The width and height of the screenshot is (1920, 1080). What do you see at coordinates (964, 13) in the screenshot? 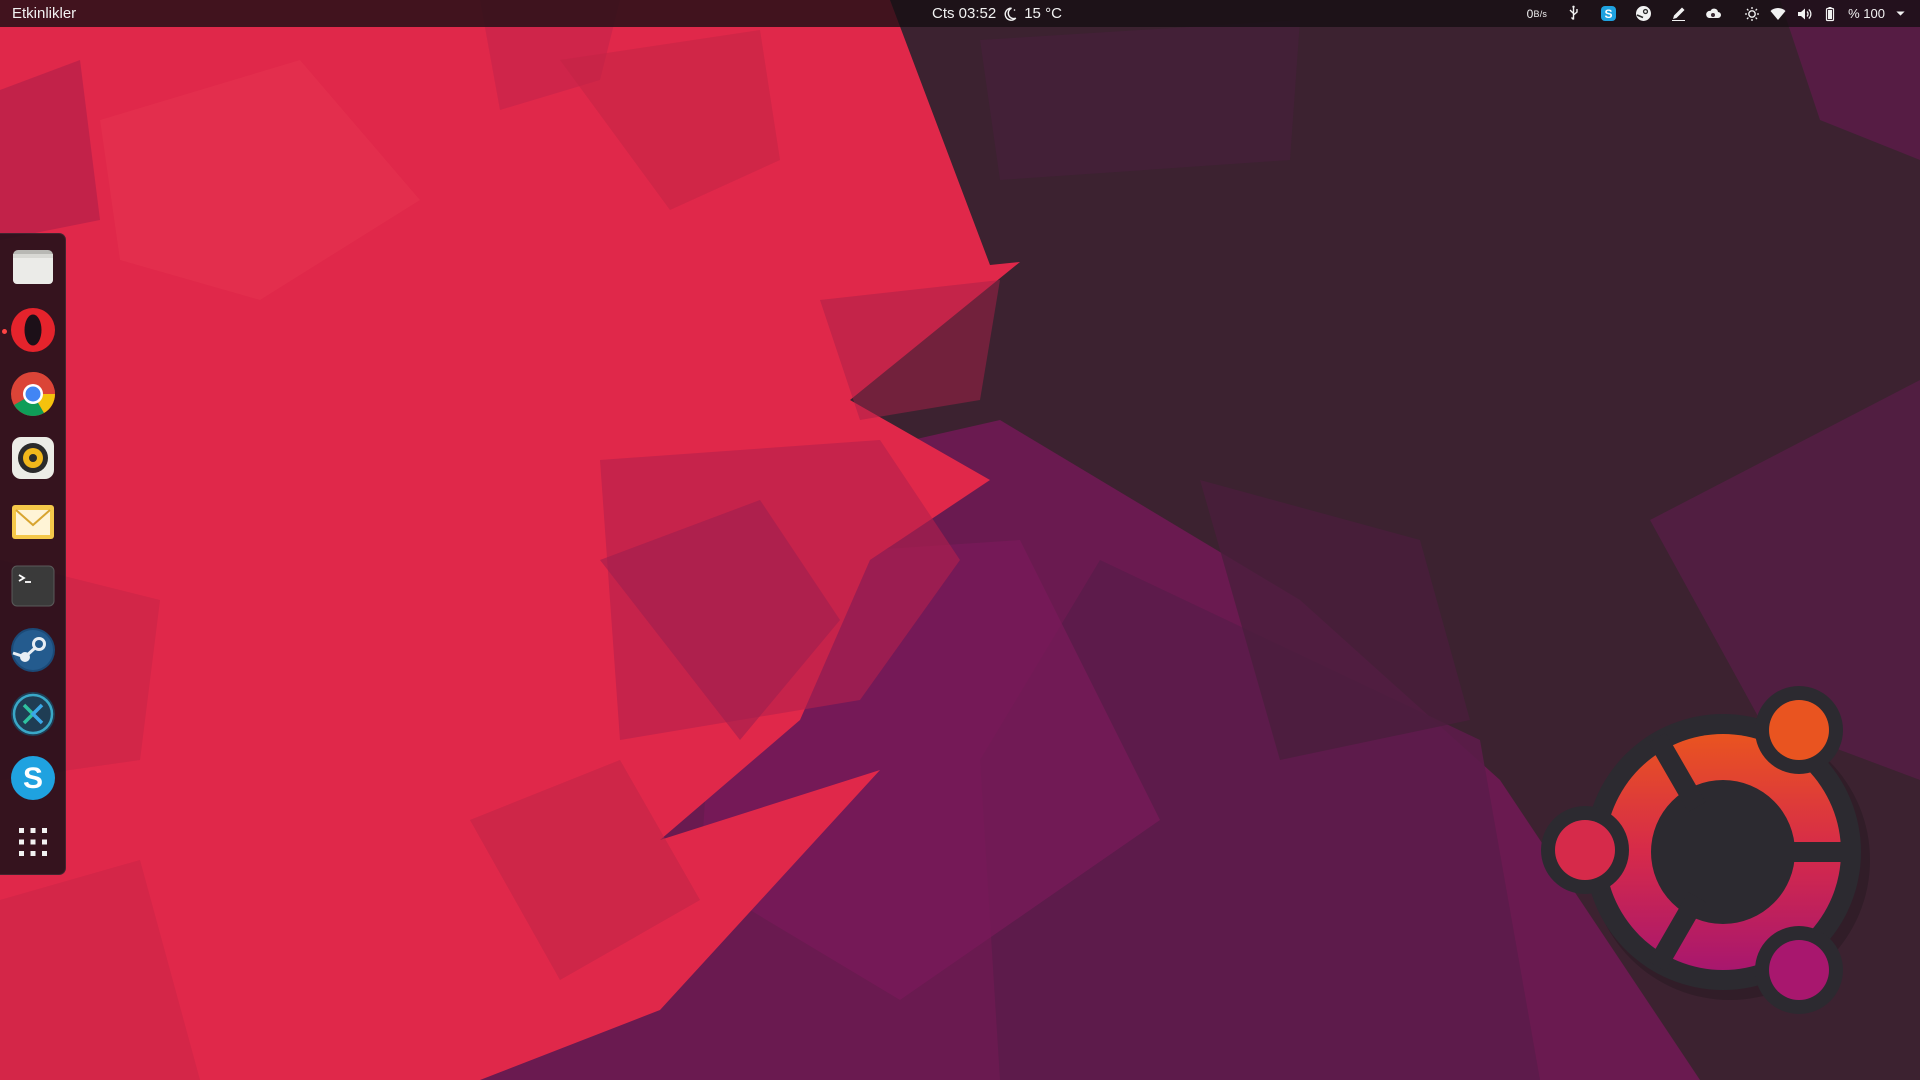
I see `clock-text: Cts 03:52` at bounding box center [964, 13].